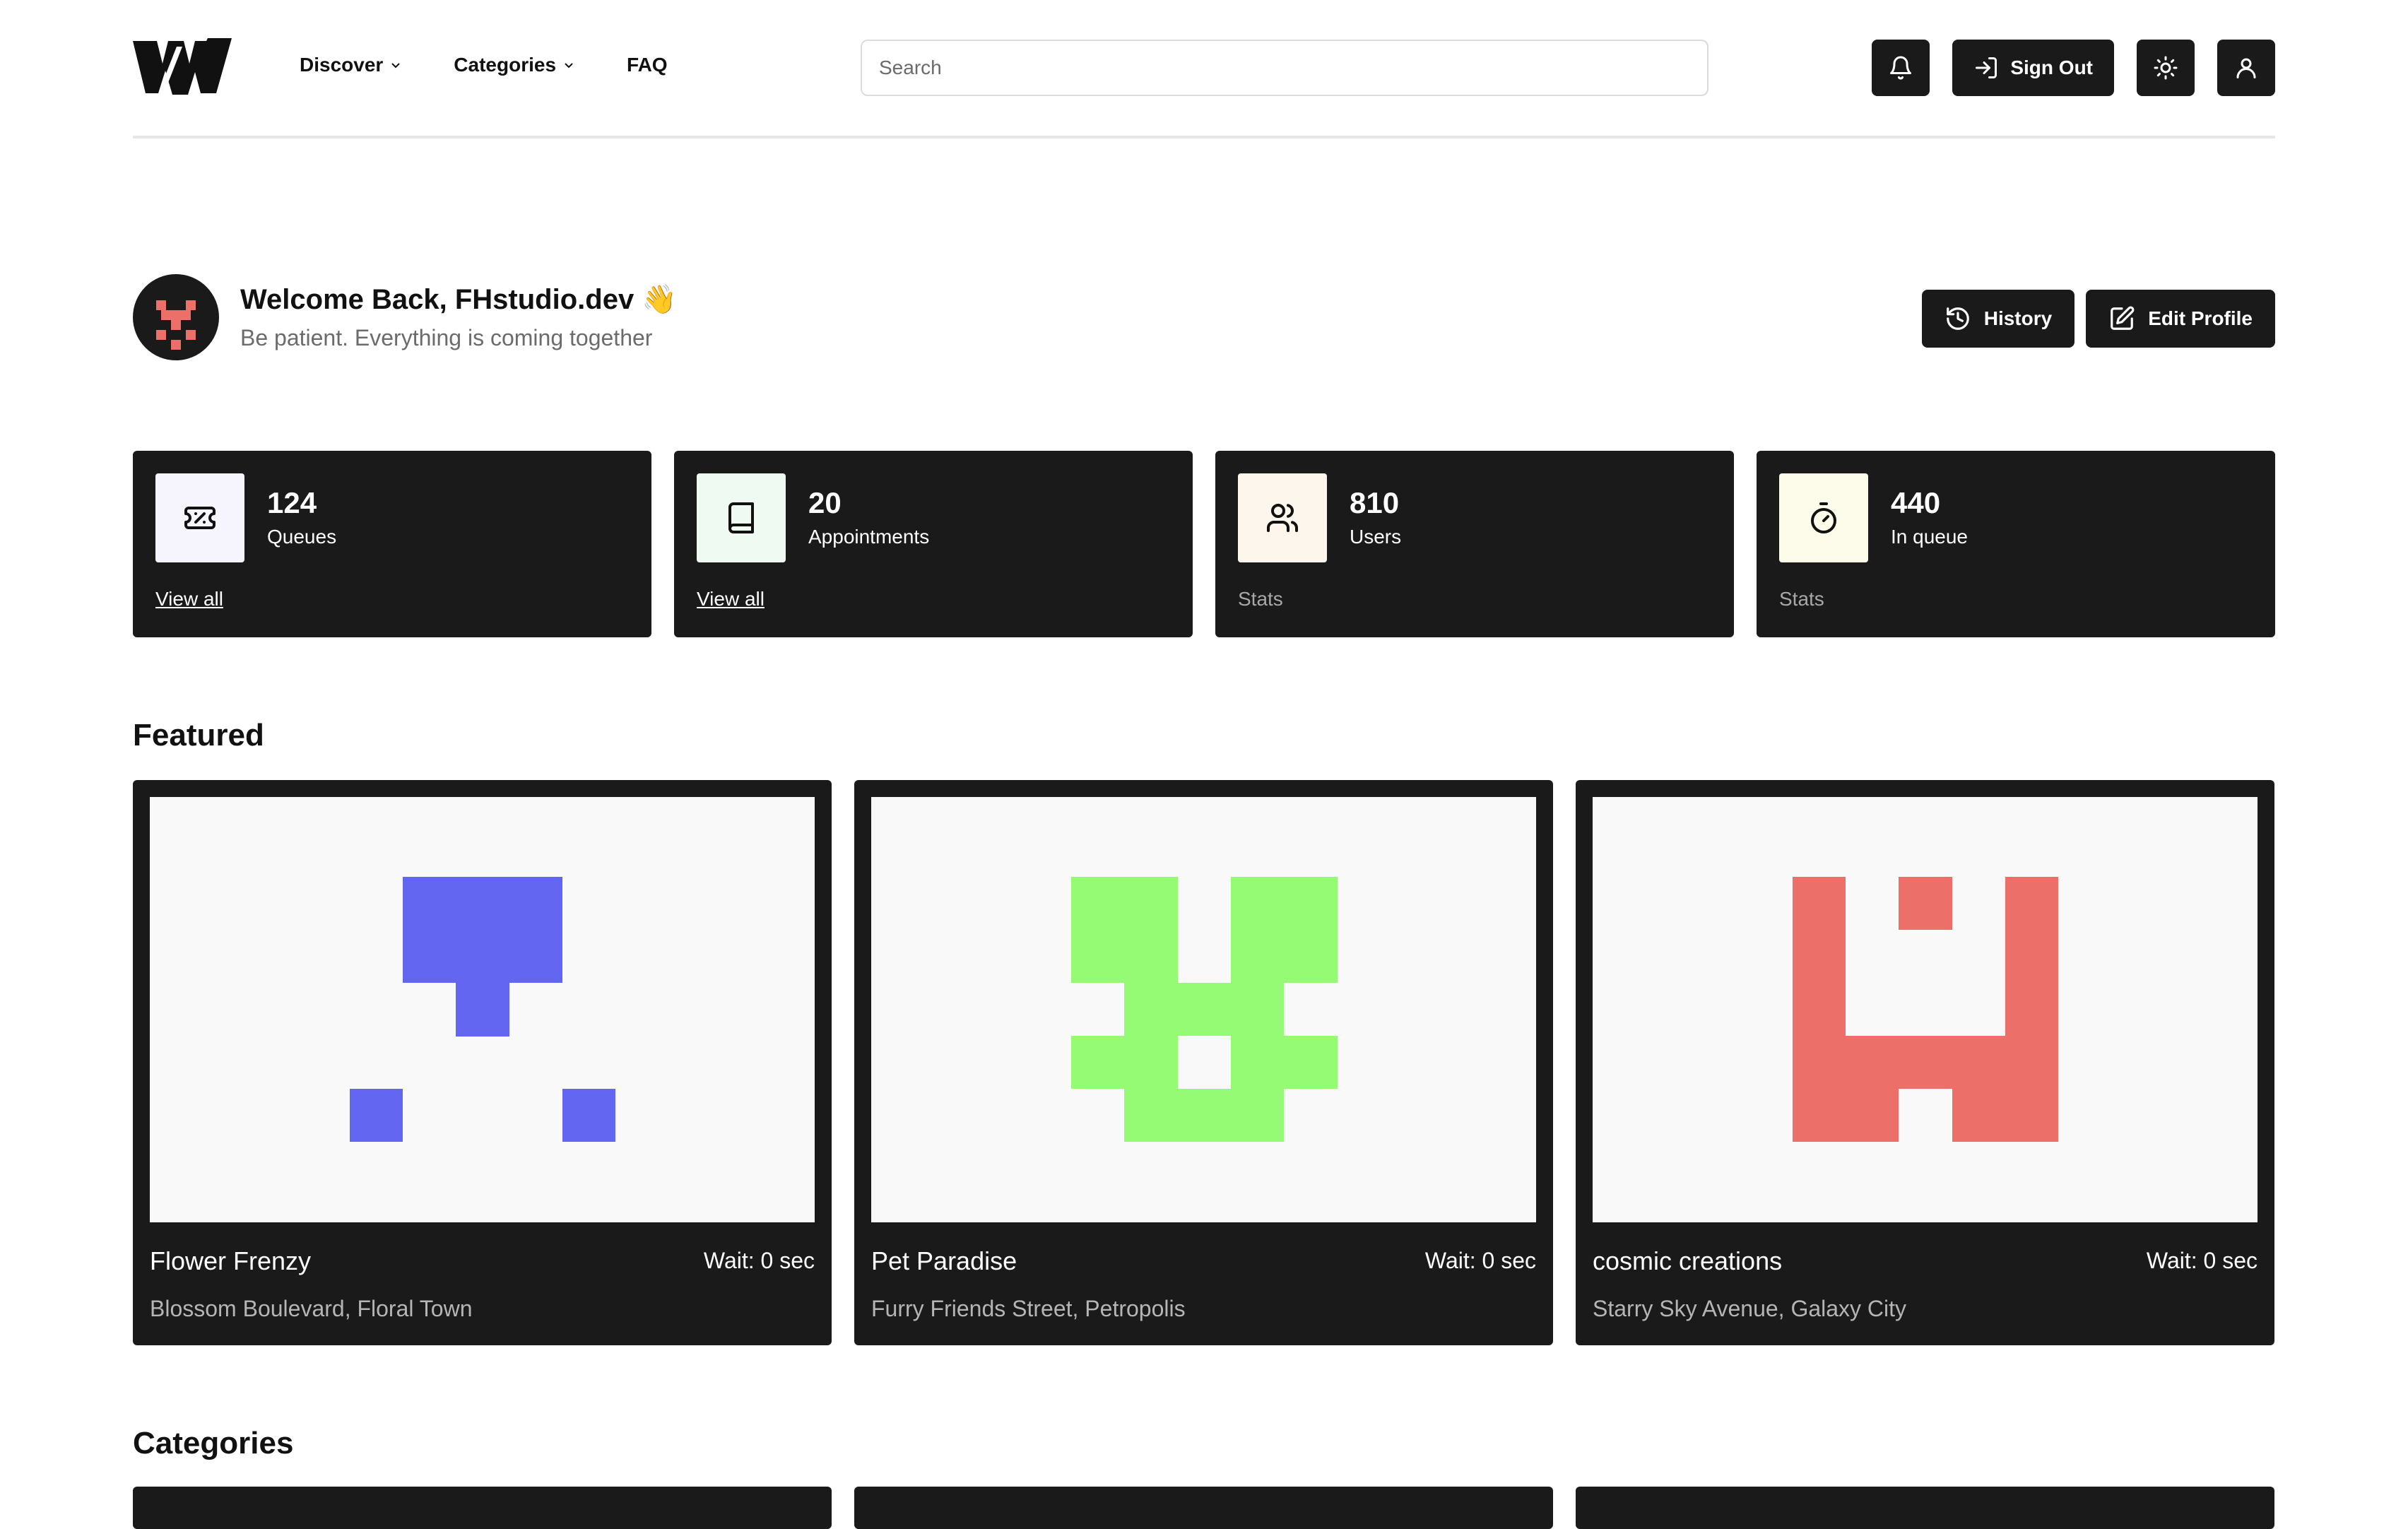 This screenshot has height=1529, width=2408. I want to click on welcome-actions: History Edit Profile, so click(2098, 319).